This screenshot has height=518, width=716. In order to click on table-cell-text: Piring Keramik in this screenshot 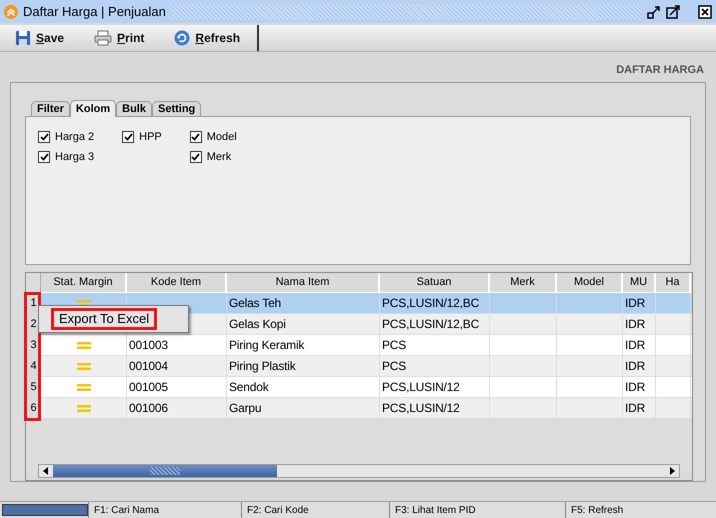, I will do `click(266, 345)`.